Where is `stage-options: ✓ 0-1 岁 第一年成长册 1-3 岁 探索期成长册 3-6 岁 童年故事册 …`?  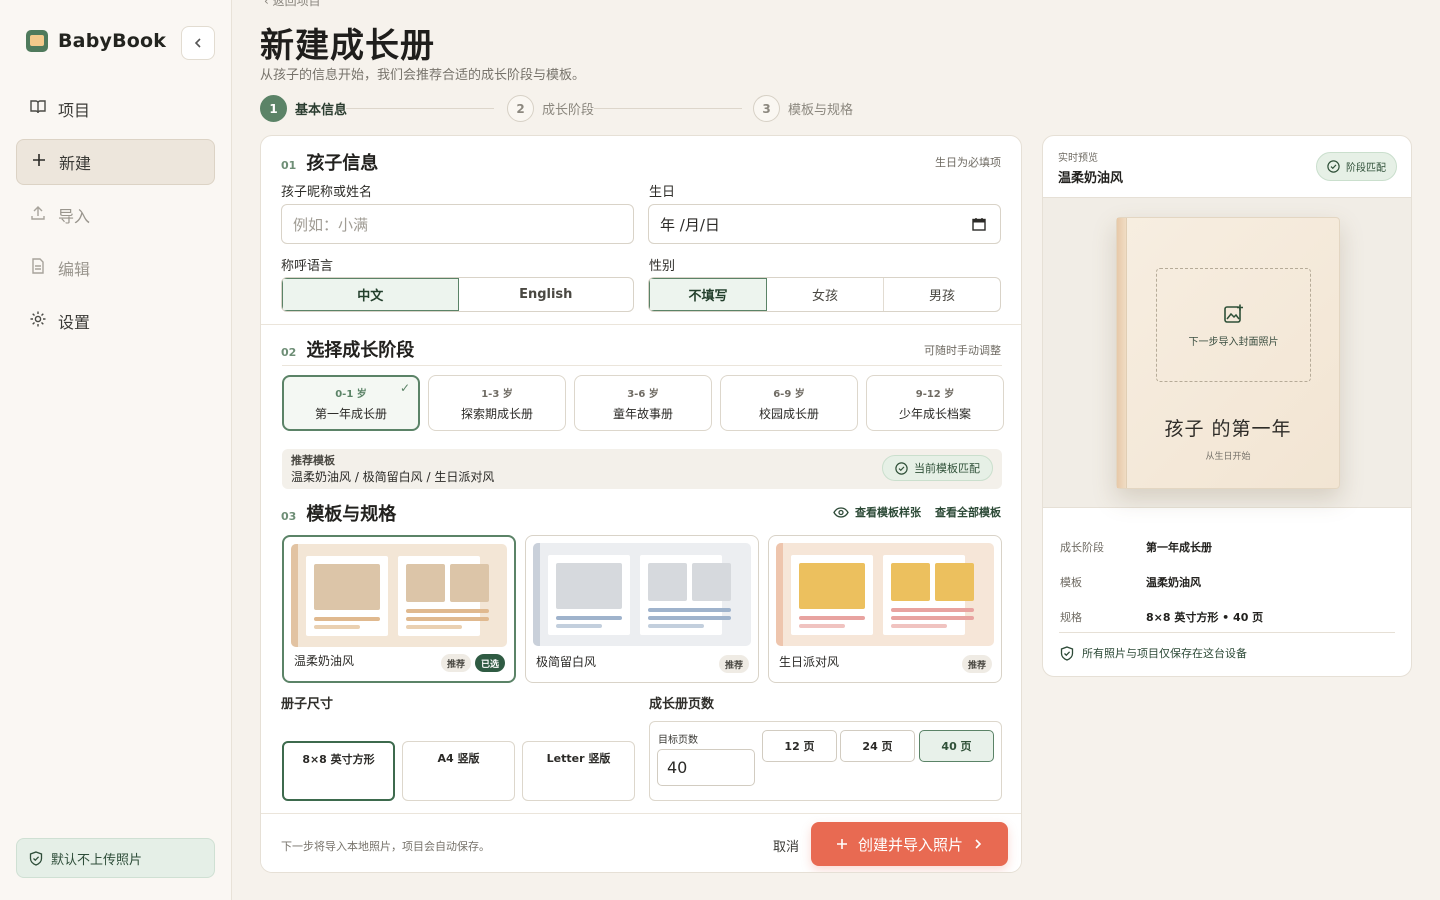 stage-options: ✓ 0-1 岁 第一年成长册 1-3 岁 探索期成长册 3-6 岁 童年故事册 … is located at coordinates (643, 403).